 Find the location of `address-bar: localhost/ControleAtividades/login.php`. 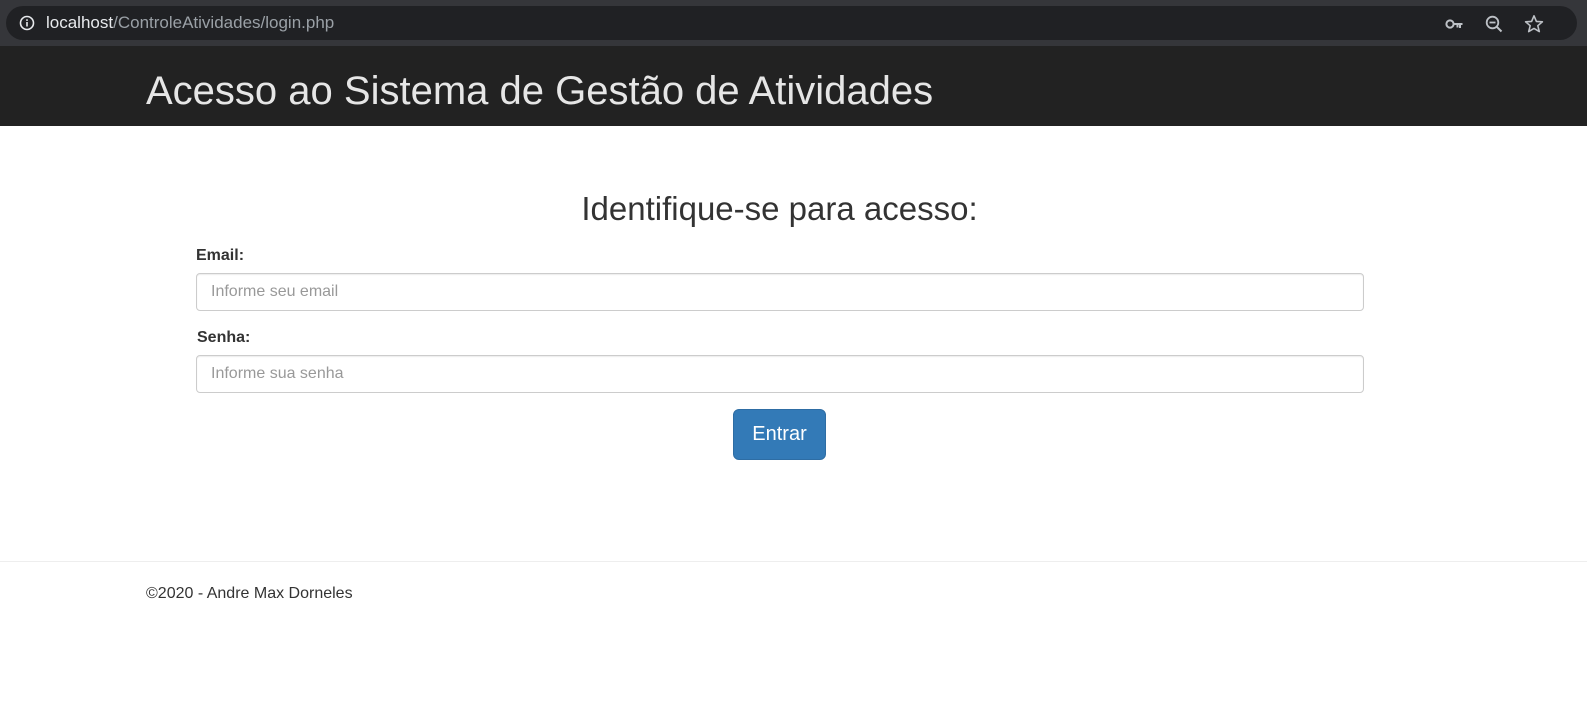

address-bar: localhost/ControleAtividades/login.php is located at coordinates (791, 23).